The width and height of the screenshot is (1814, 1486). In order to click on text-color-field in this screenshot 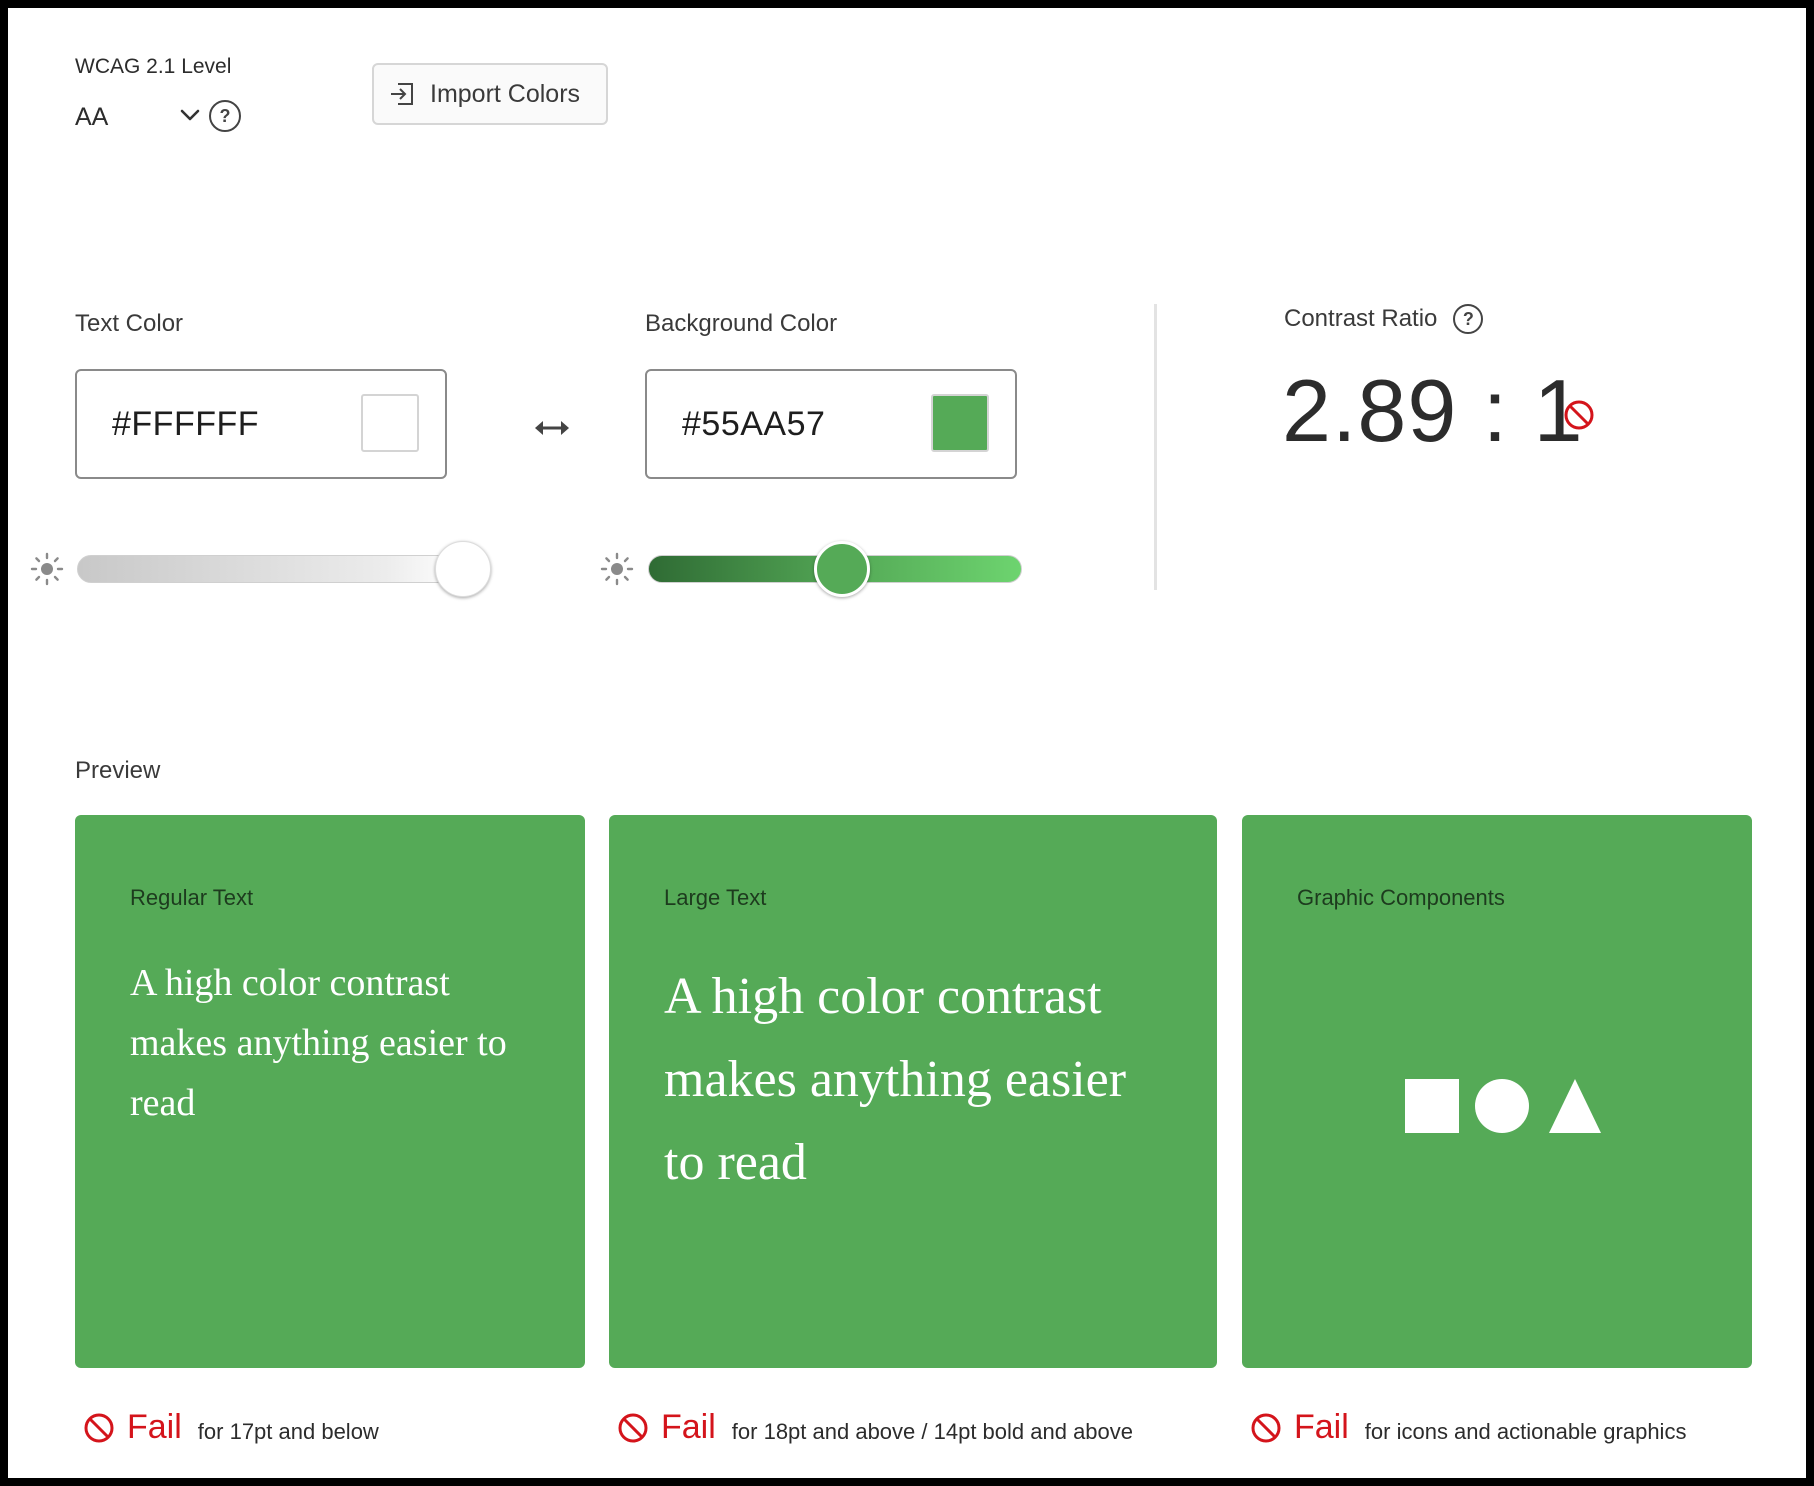, I will do `click(261, 424)`.